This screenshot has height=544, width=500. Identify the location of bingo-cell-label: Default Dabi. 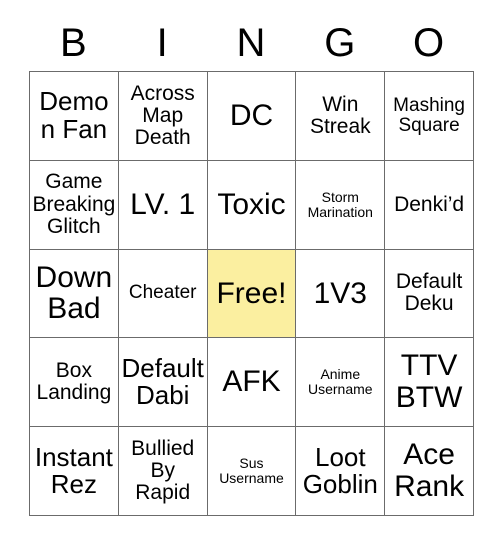
(162, 381).